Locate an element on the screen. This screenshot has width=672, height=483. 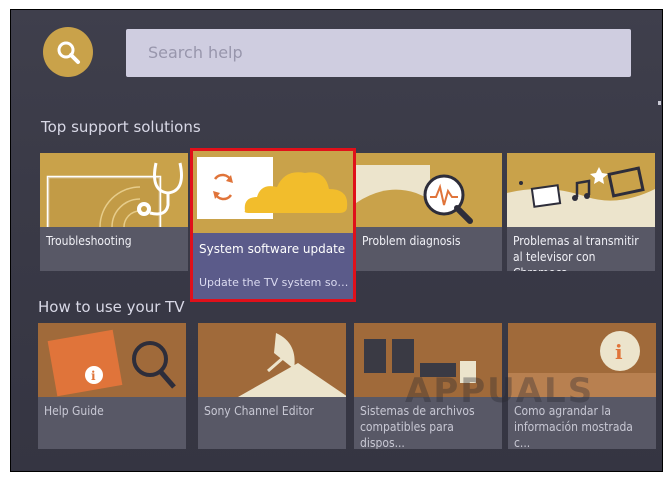
section-title-how-to: How to use your TV is located at coordinates (111, 307).